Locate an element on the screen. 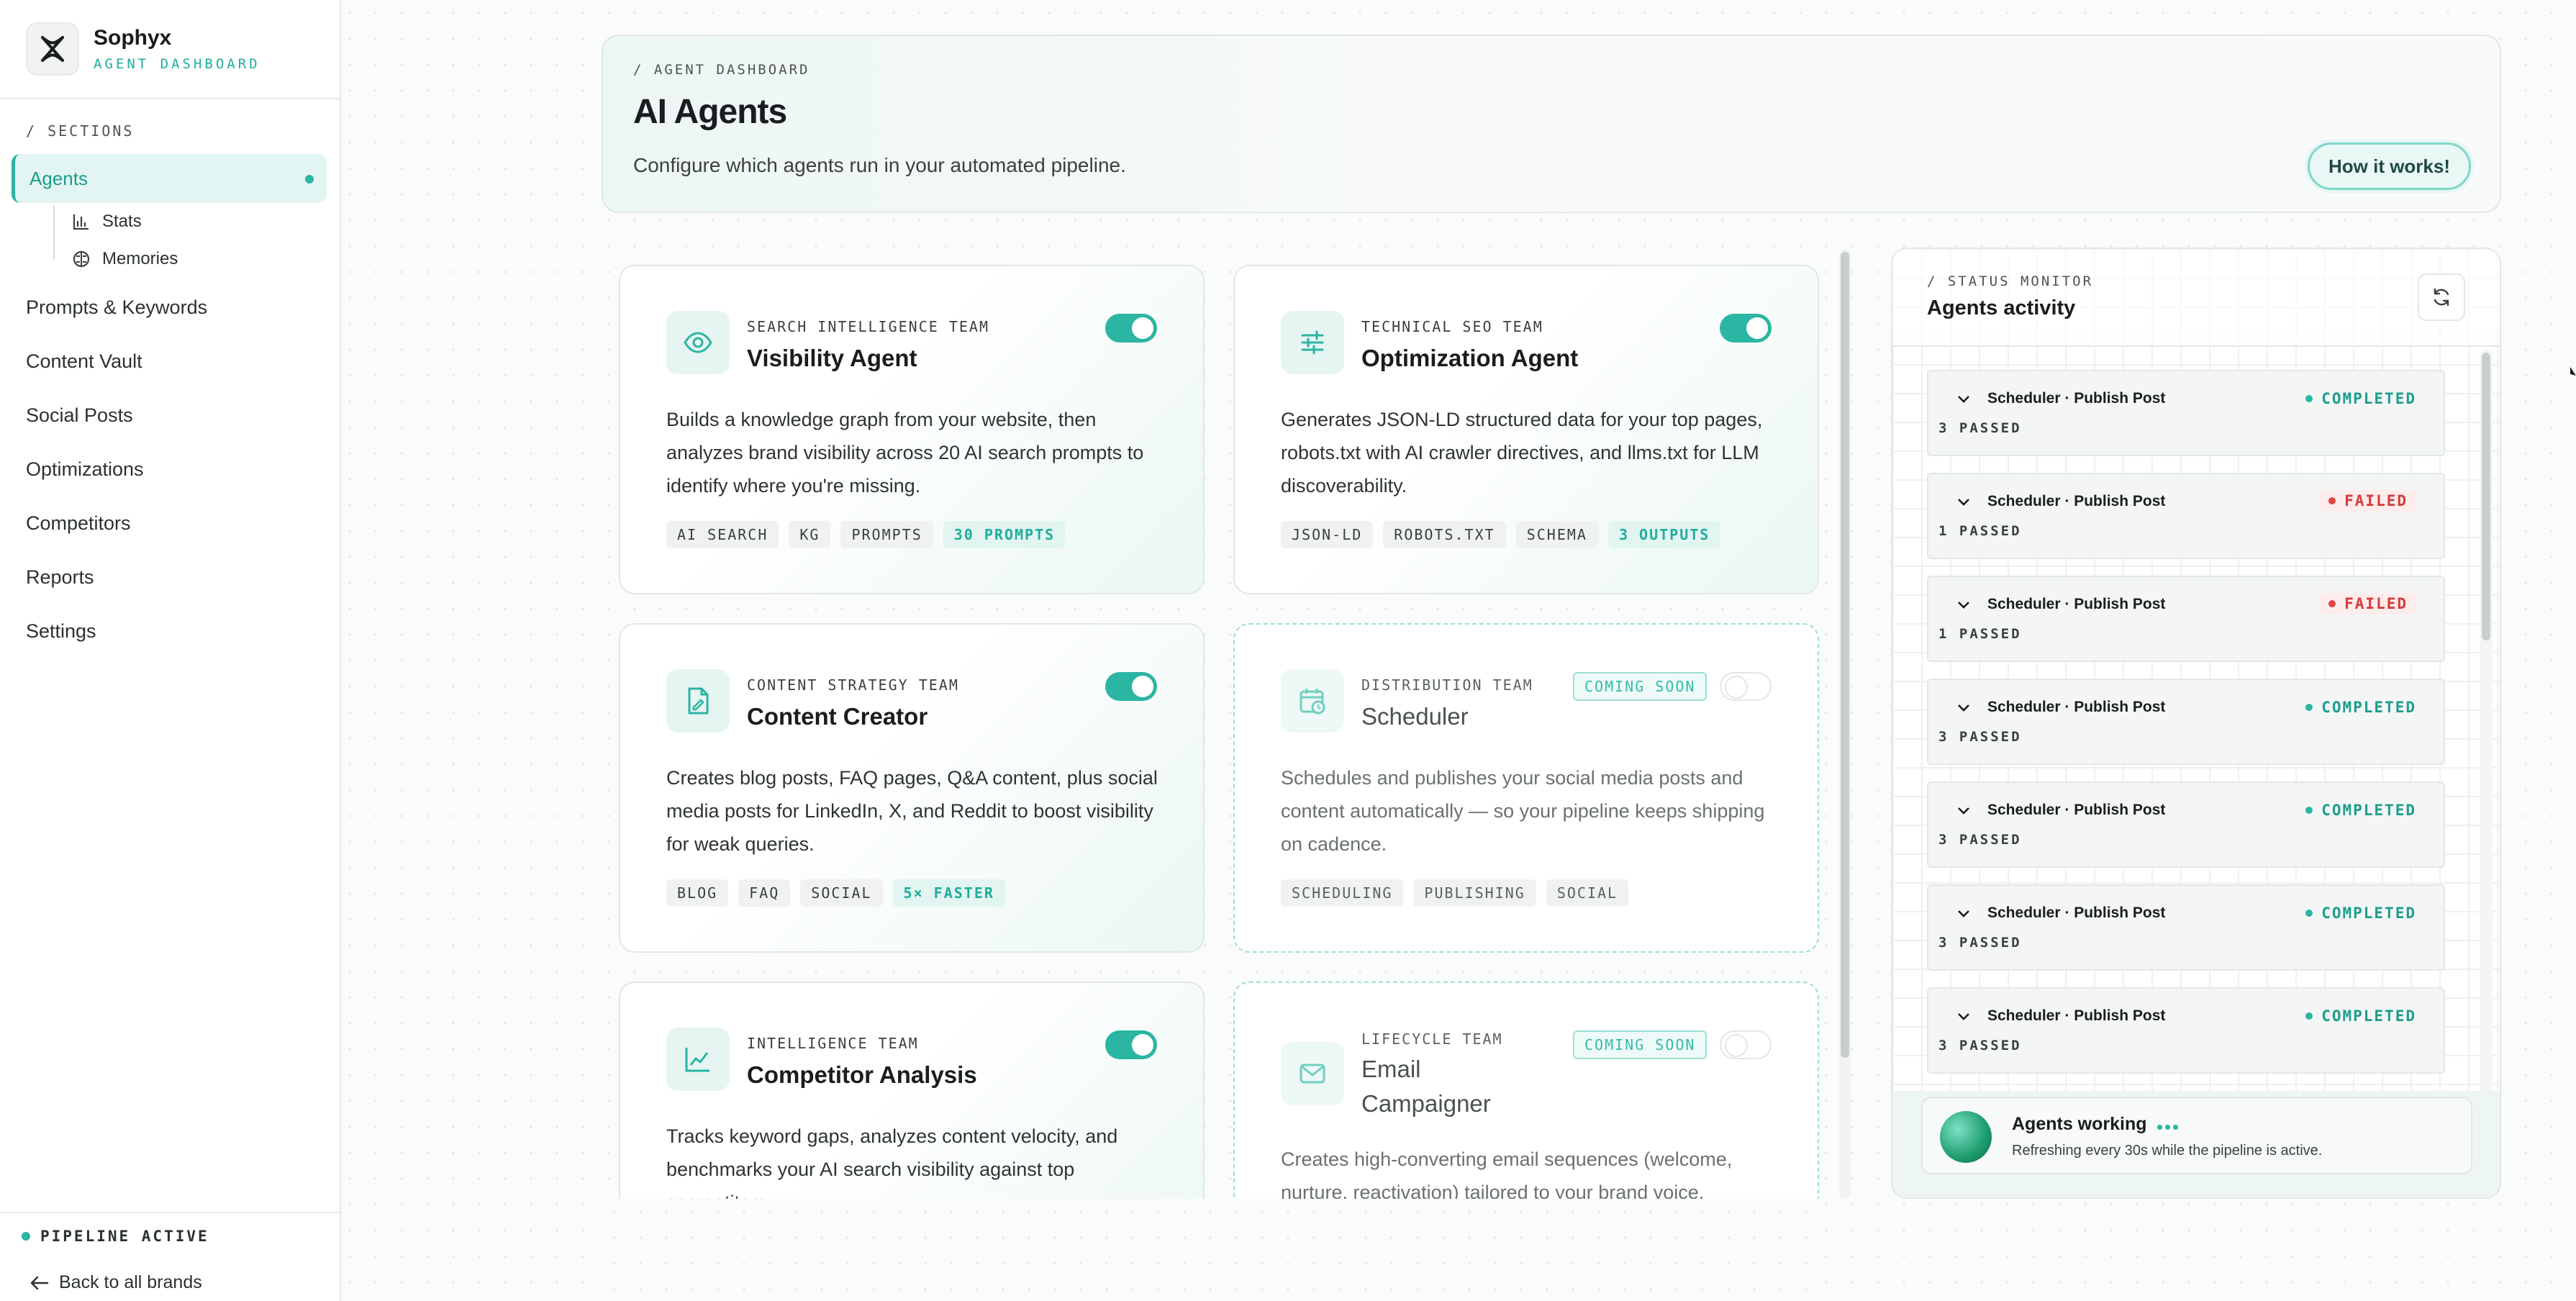  sidebar-item-content-vault: Content Vault is located at coordinates (84, 361).